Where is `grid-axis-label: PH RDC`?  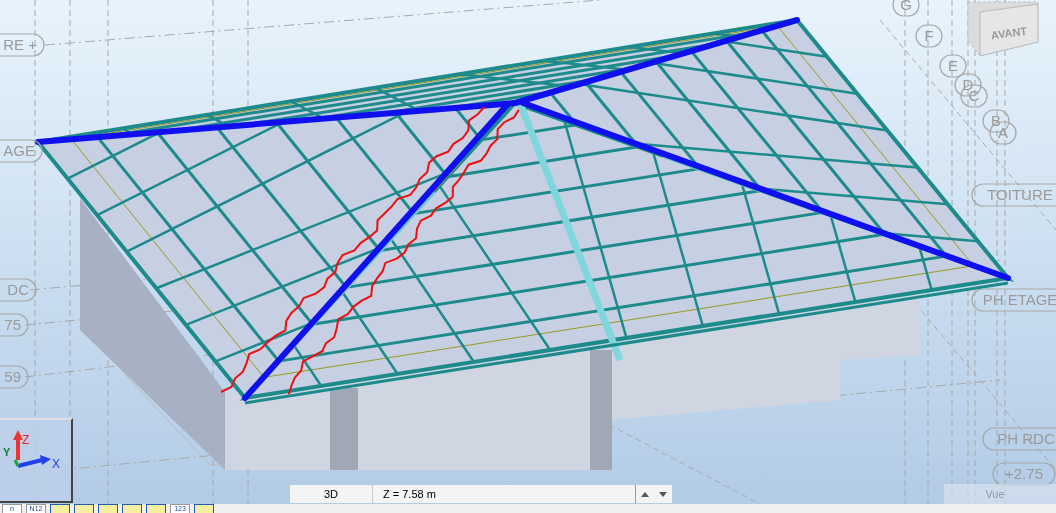 grid-axis-label: PH RDC is located at coordinates (1019, 439).